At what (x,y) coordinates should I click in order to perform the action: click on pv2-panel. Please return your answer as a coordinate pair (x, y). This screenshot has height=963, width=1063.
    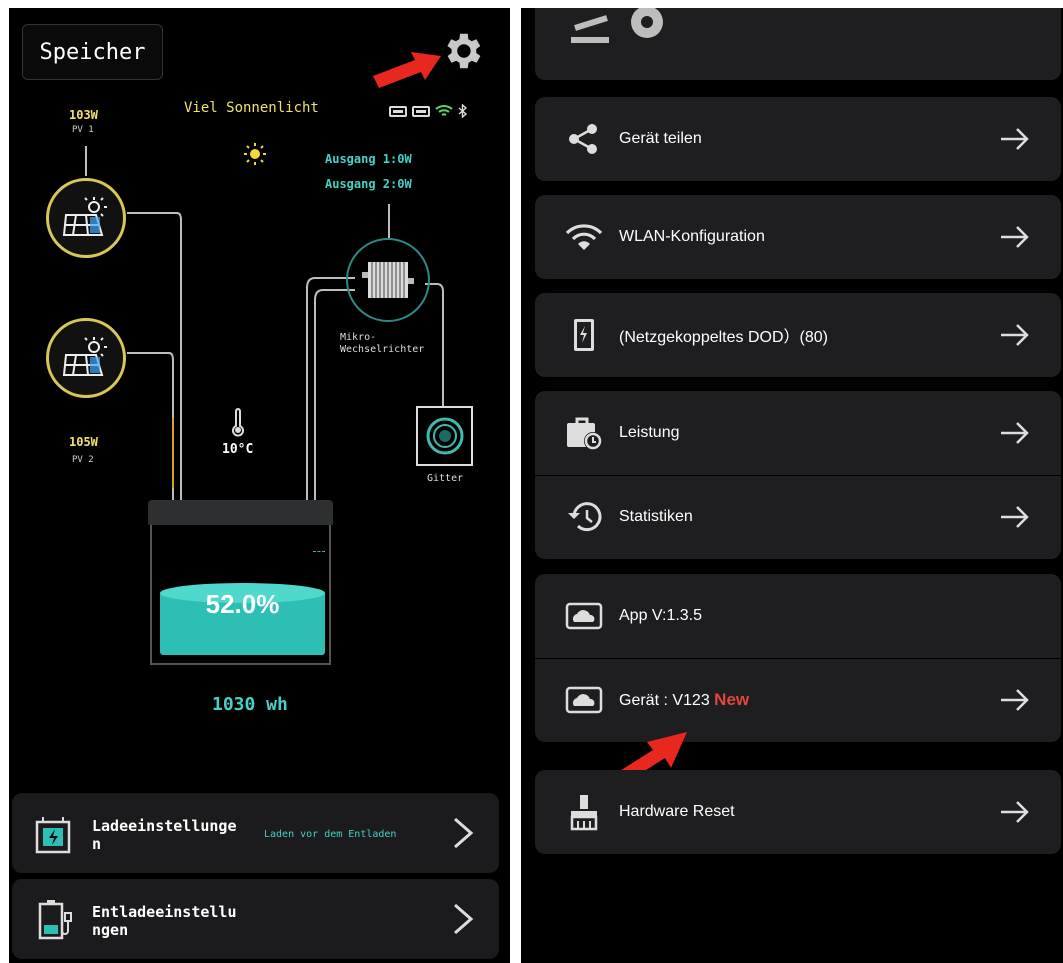
    Looking at the image, I should click on (86, 358).